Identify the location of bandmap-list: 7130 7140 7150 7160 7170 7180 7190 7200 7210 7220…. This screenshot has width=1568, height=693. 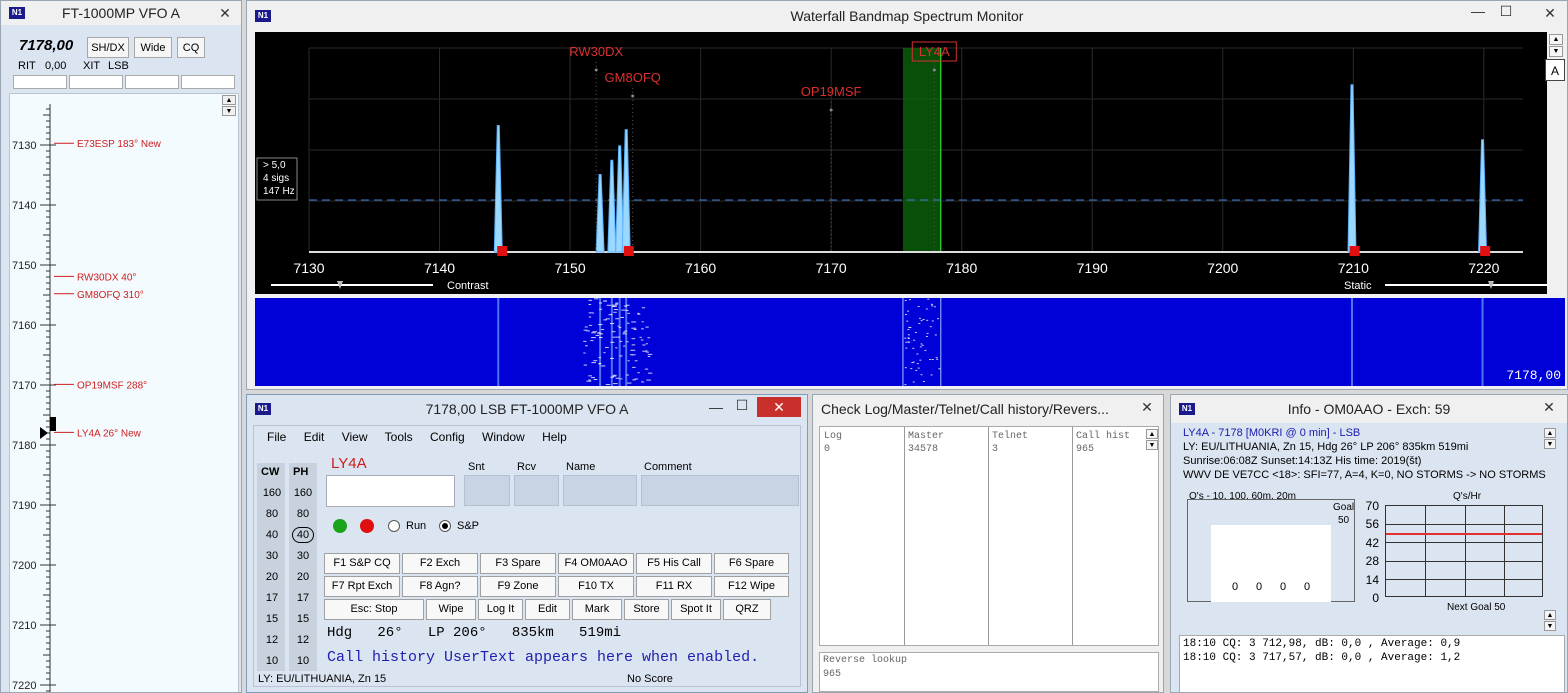
(124, 392).